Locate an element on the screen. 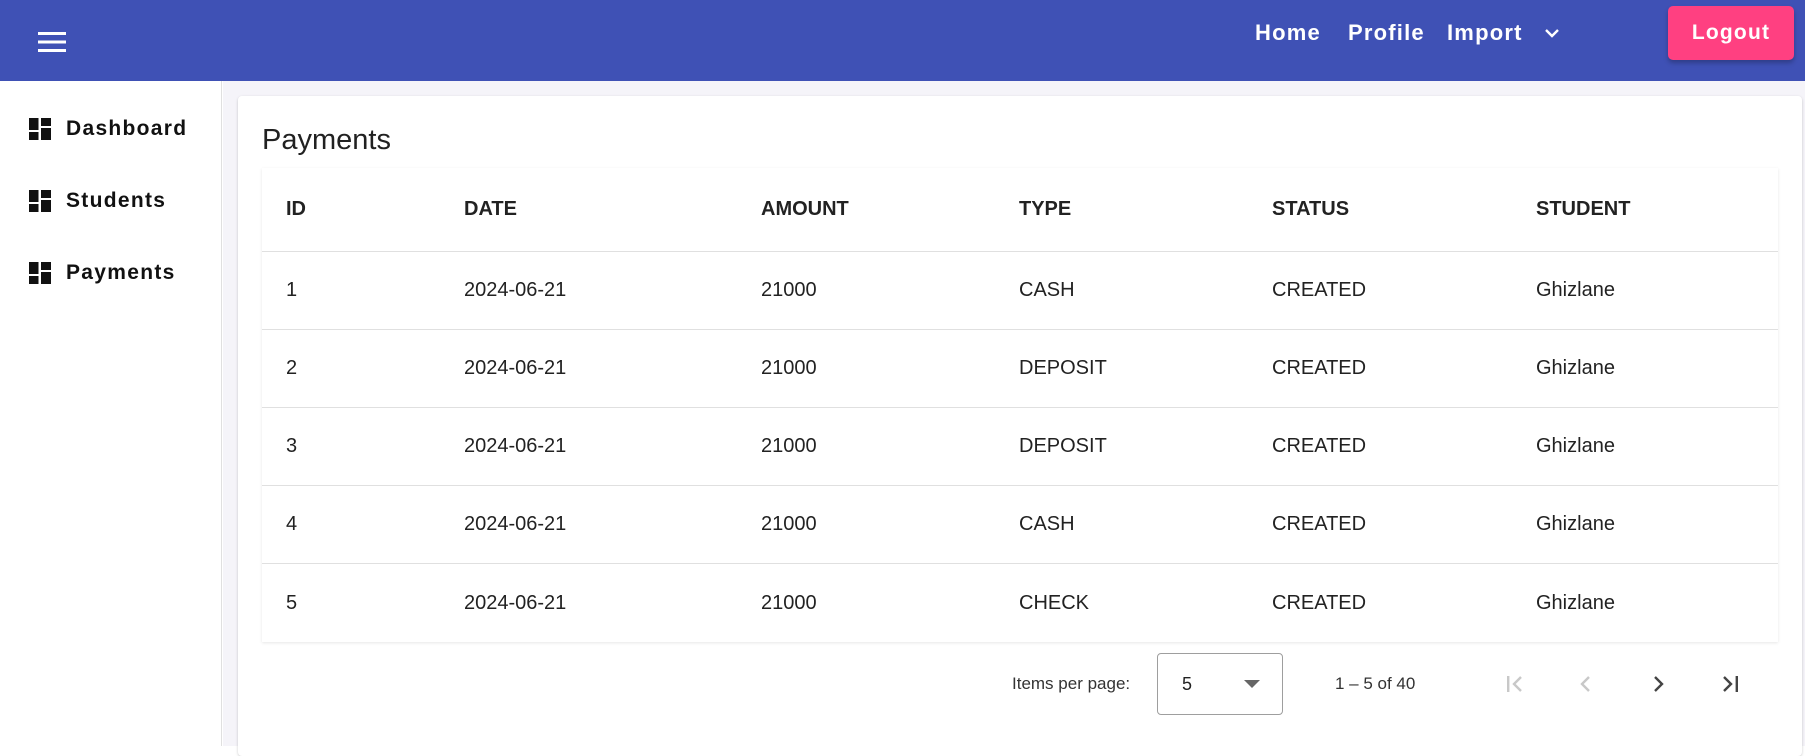  nav-home-link: Home is located at coordinates (1288, 33).